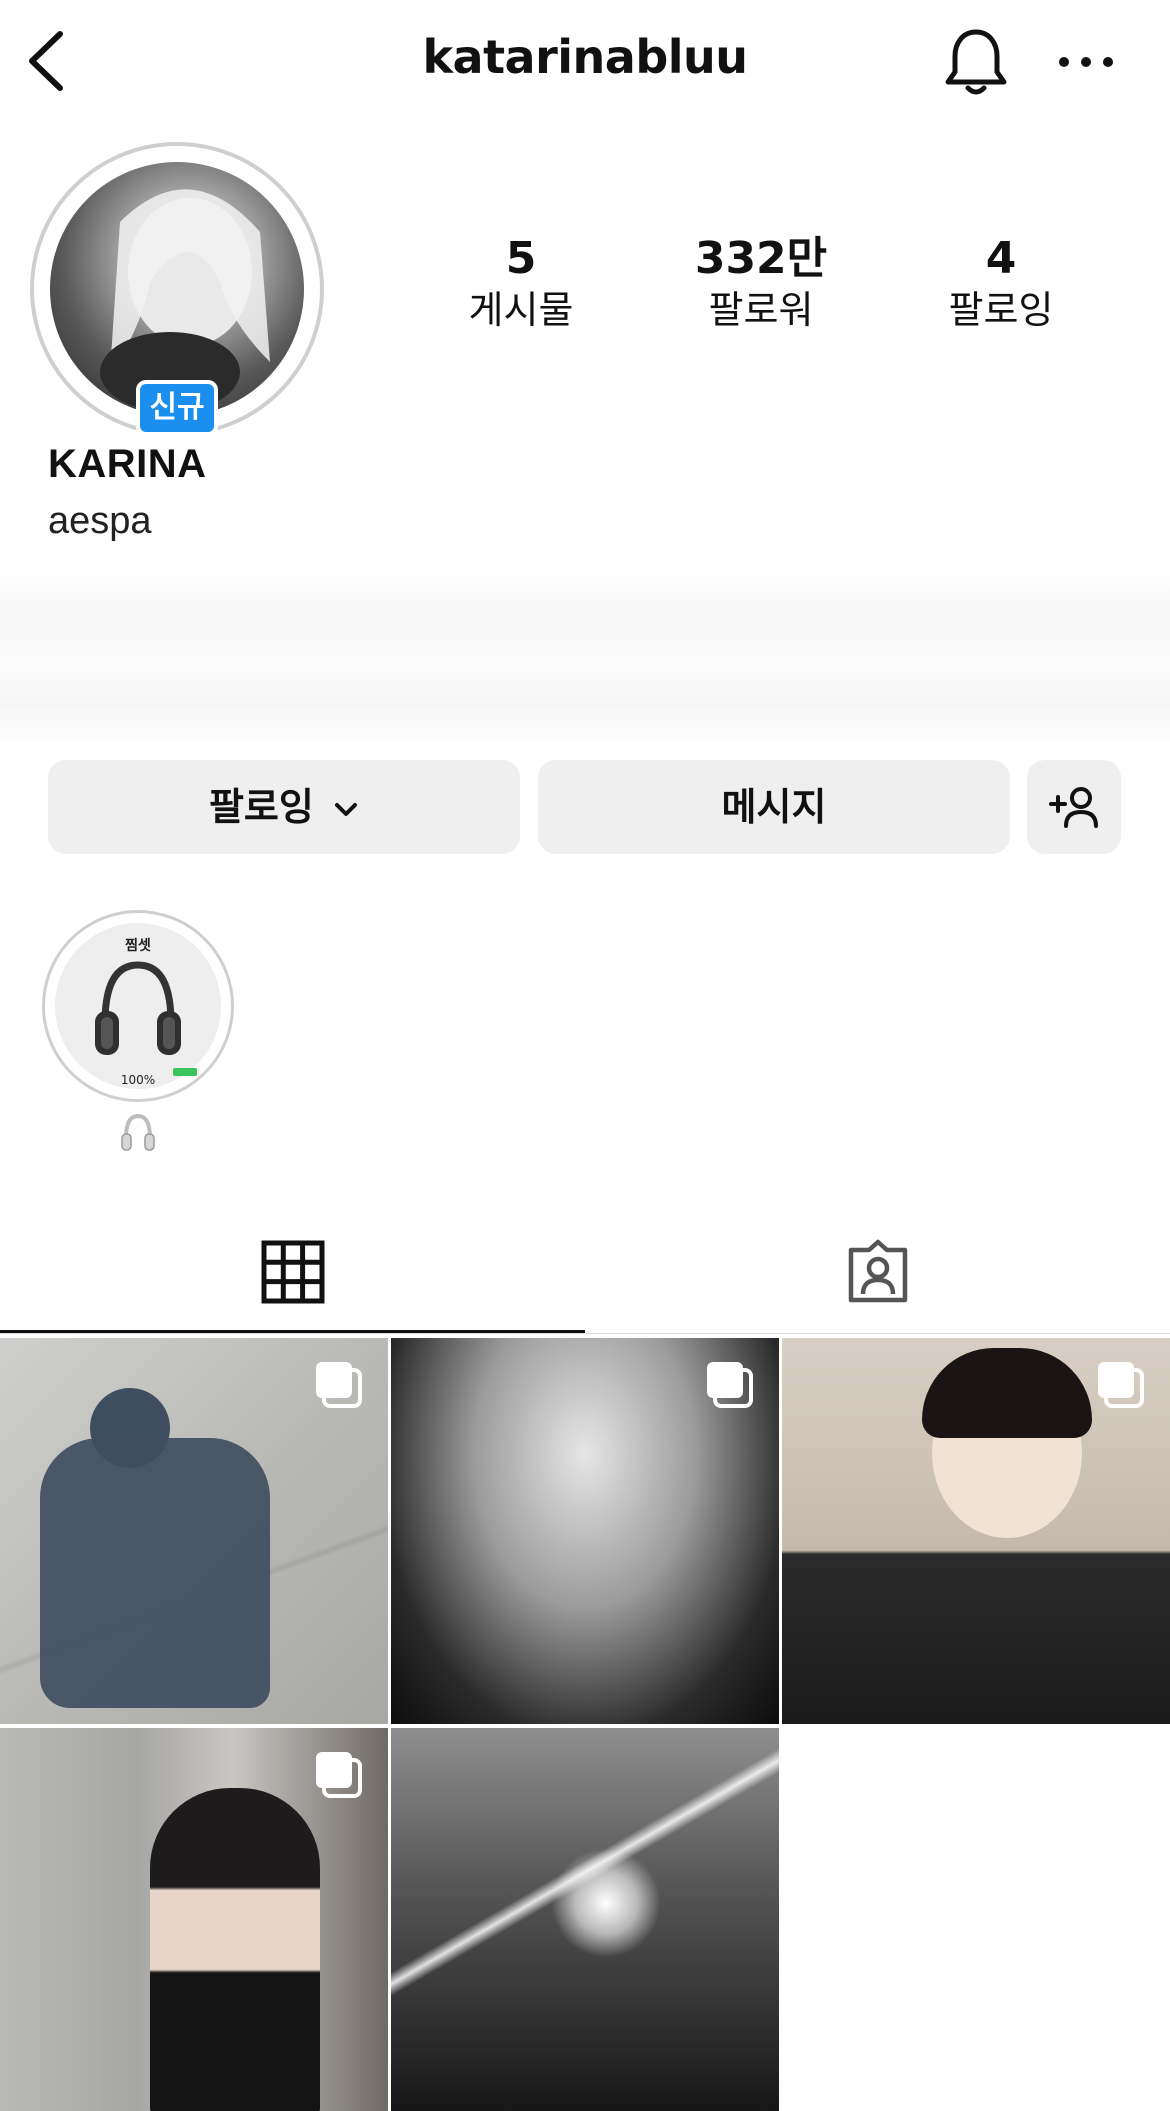 Image resolution: width=1170 pixels, height=2111 pixels. I want to click on more-horizontal-icon, so click(1086, 62).